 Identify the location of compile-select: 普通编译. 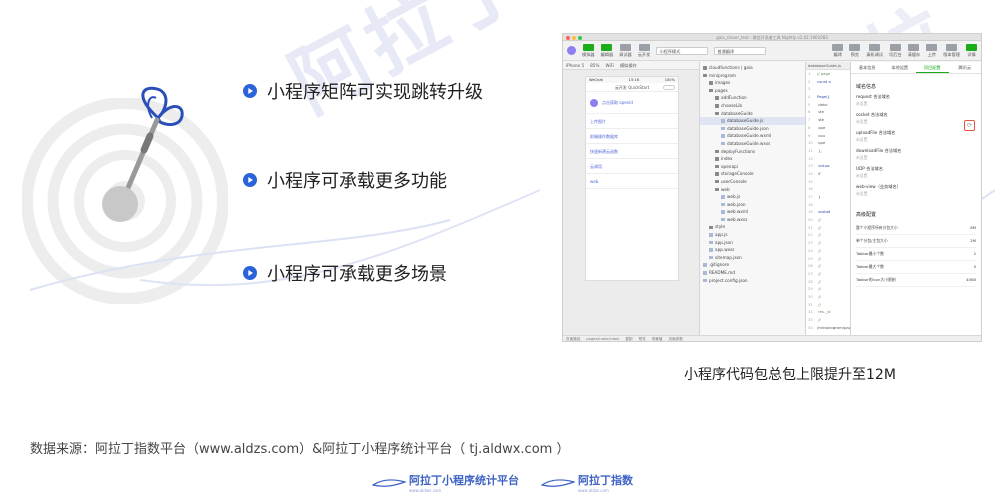
(740, 50).